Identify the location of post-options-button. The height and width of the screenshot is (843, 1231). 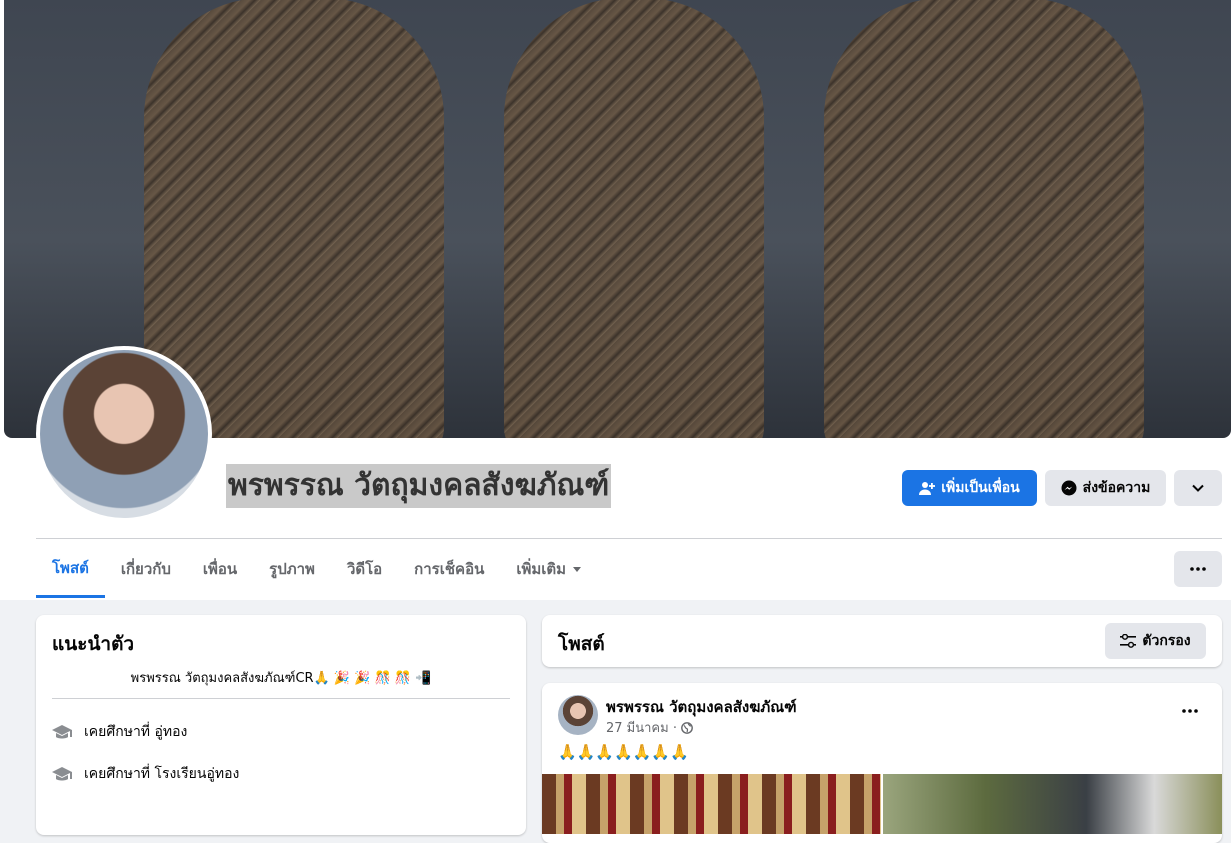
(1190, 711).